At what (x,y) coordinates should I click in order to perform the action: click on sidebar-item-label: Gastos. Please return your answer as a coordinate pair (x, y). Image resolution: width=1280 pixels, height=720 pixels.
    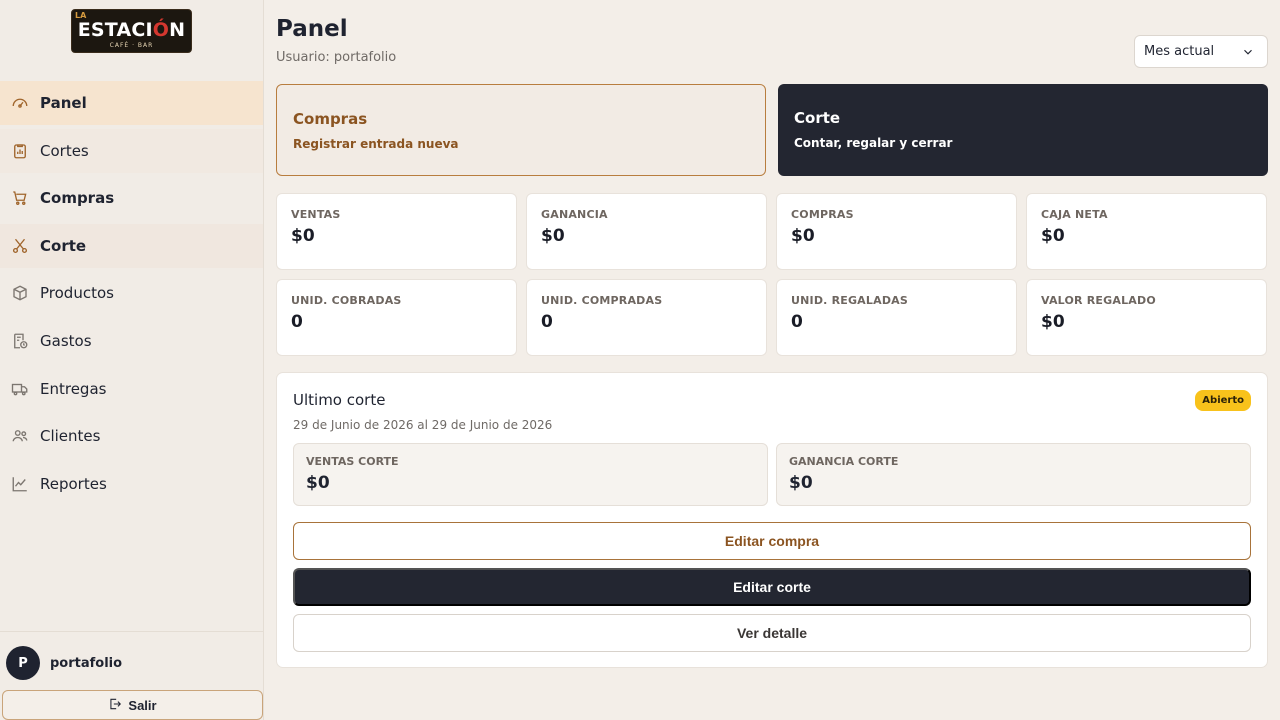
    Looking at the image, I should click on (66, 340).